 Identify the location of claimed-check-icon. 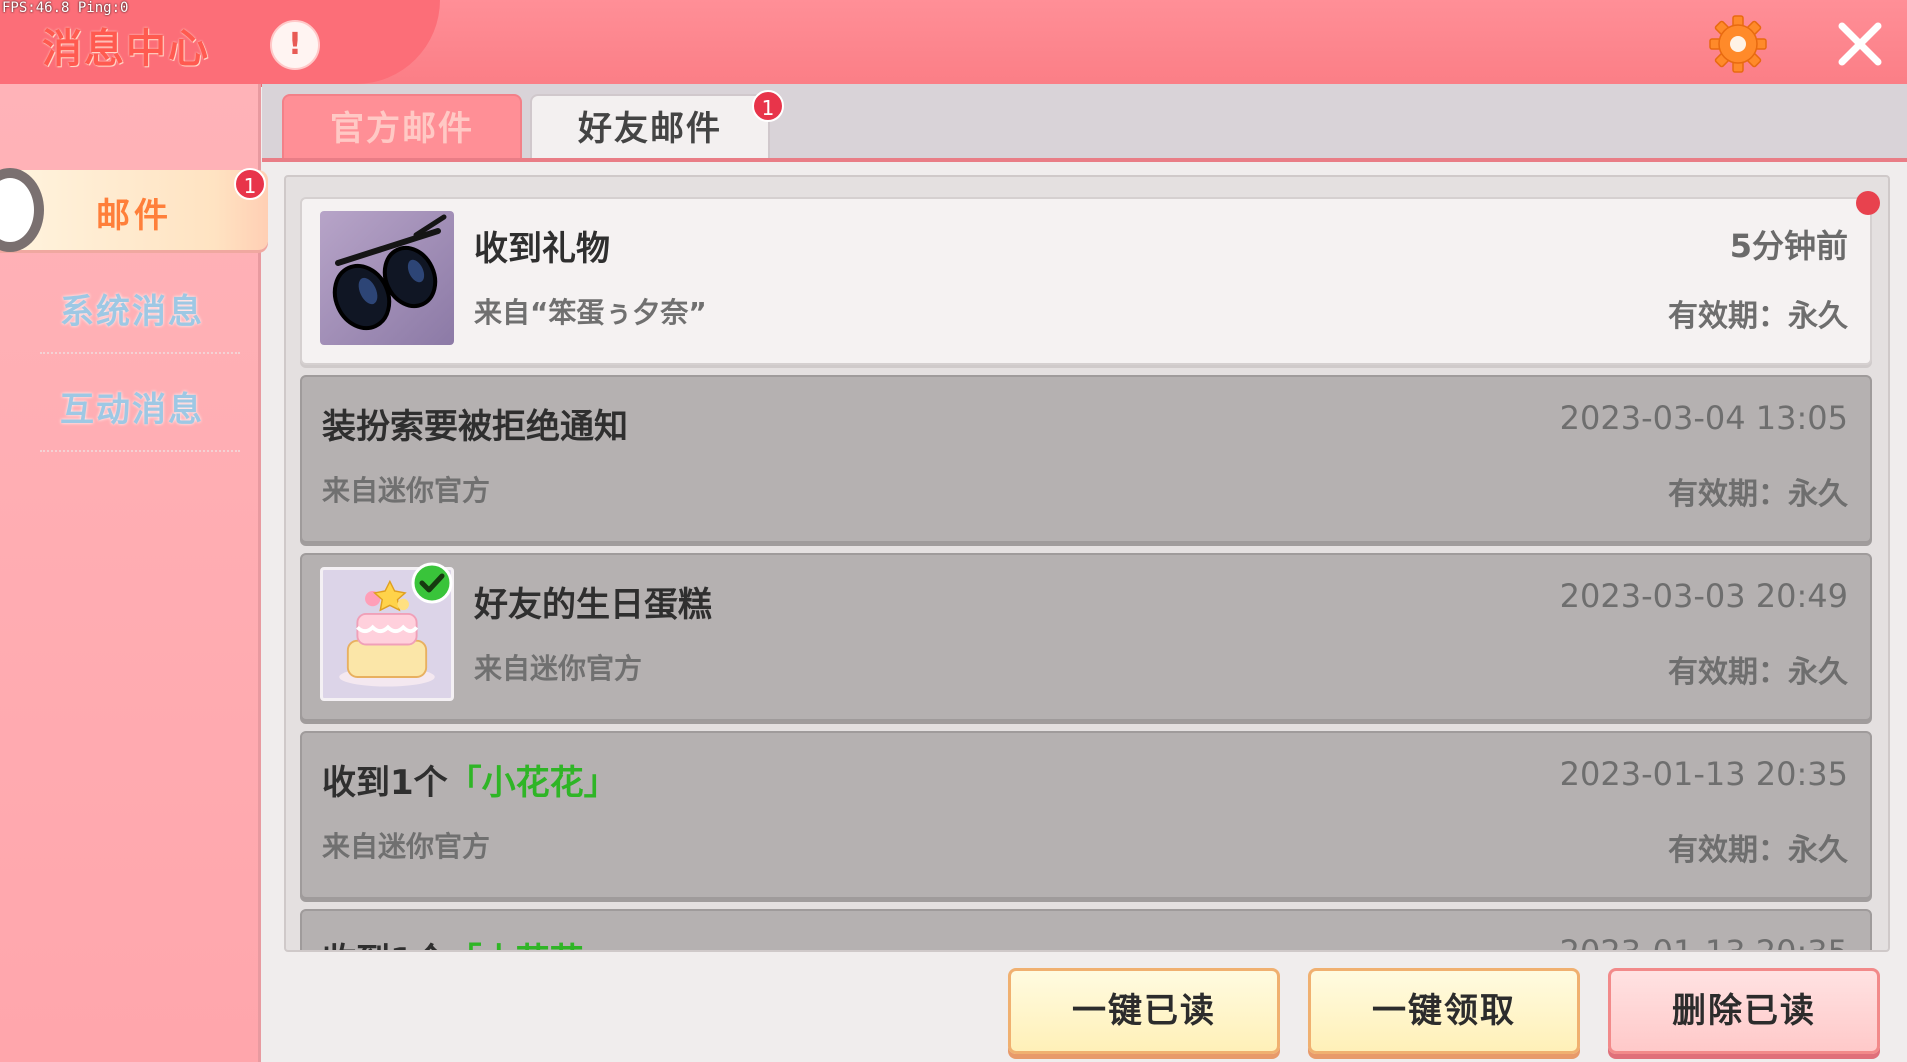
(432, 583).